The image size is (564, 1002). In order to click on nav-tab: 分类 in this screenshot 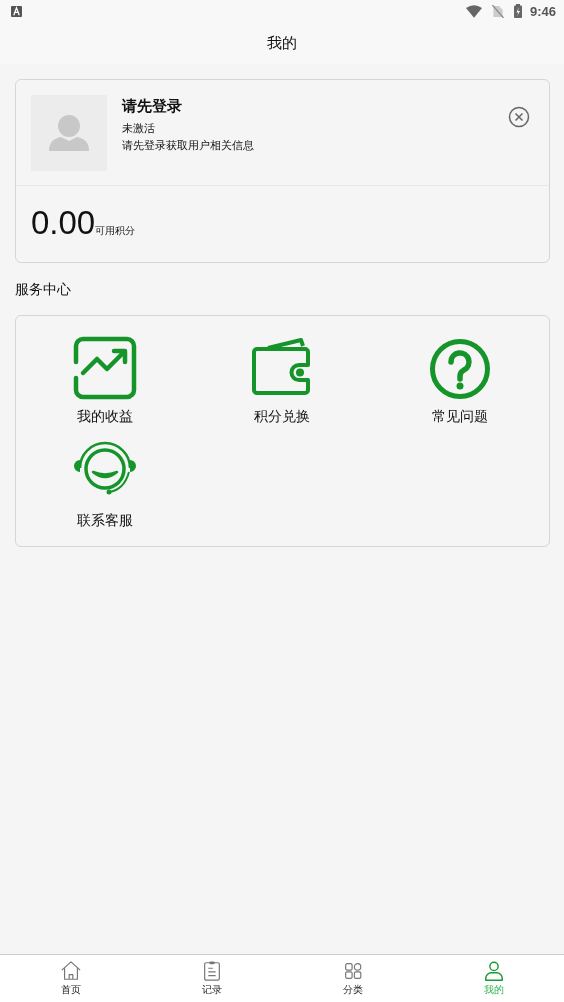, I will do `click(352, 978)`.